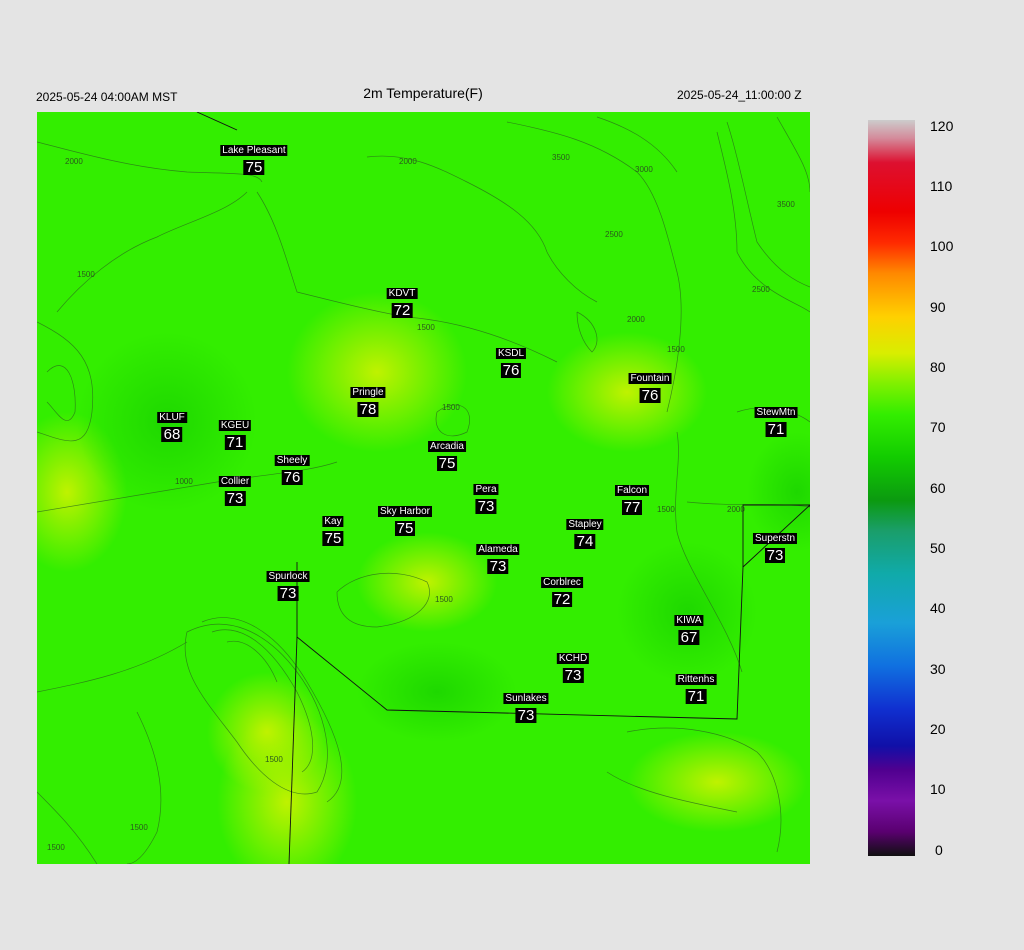  I want to click on station-marker: KDVT 72, so click(402, 301).